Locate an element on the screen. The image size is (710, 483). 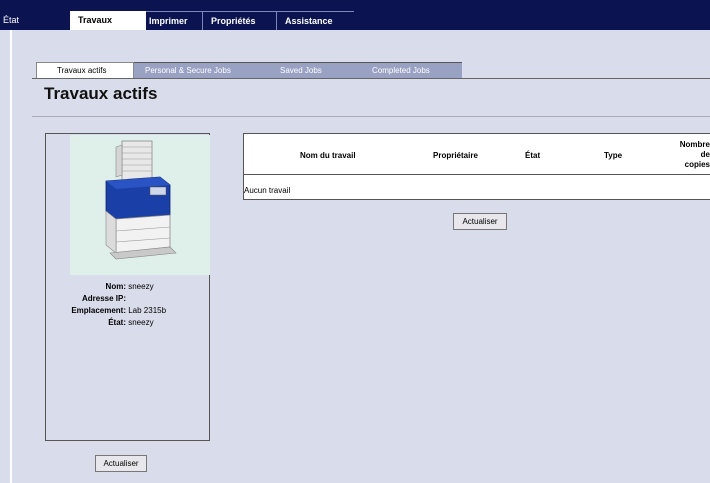
printer-ip-label: Adresse IP: is located at coordinates (103, 298).